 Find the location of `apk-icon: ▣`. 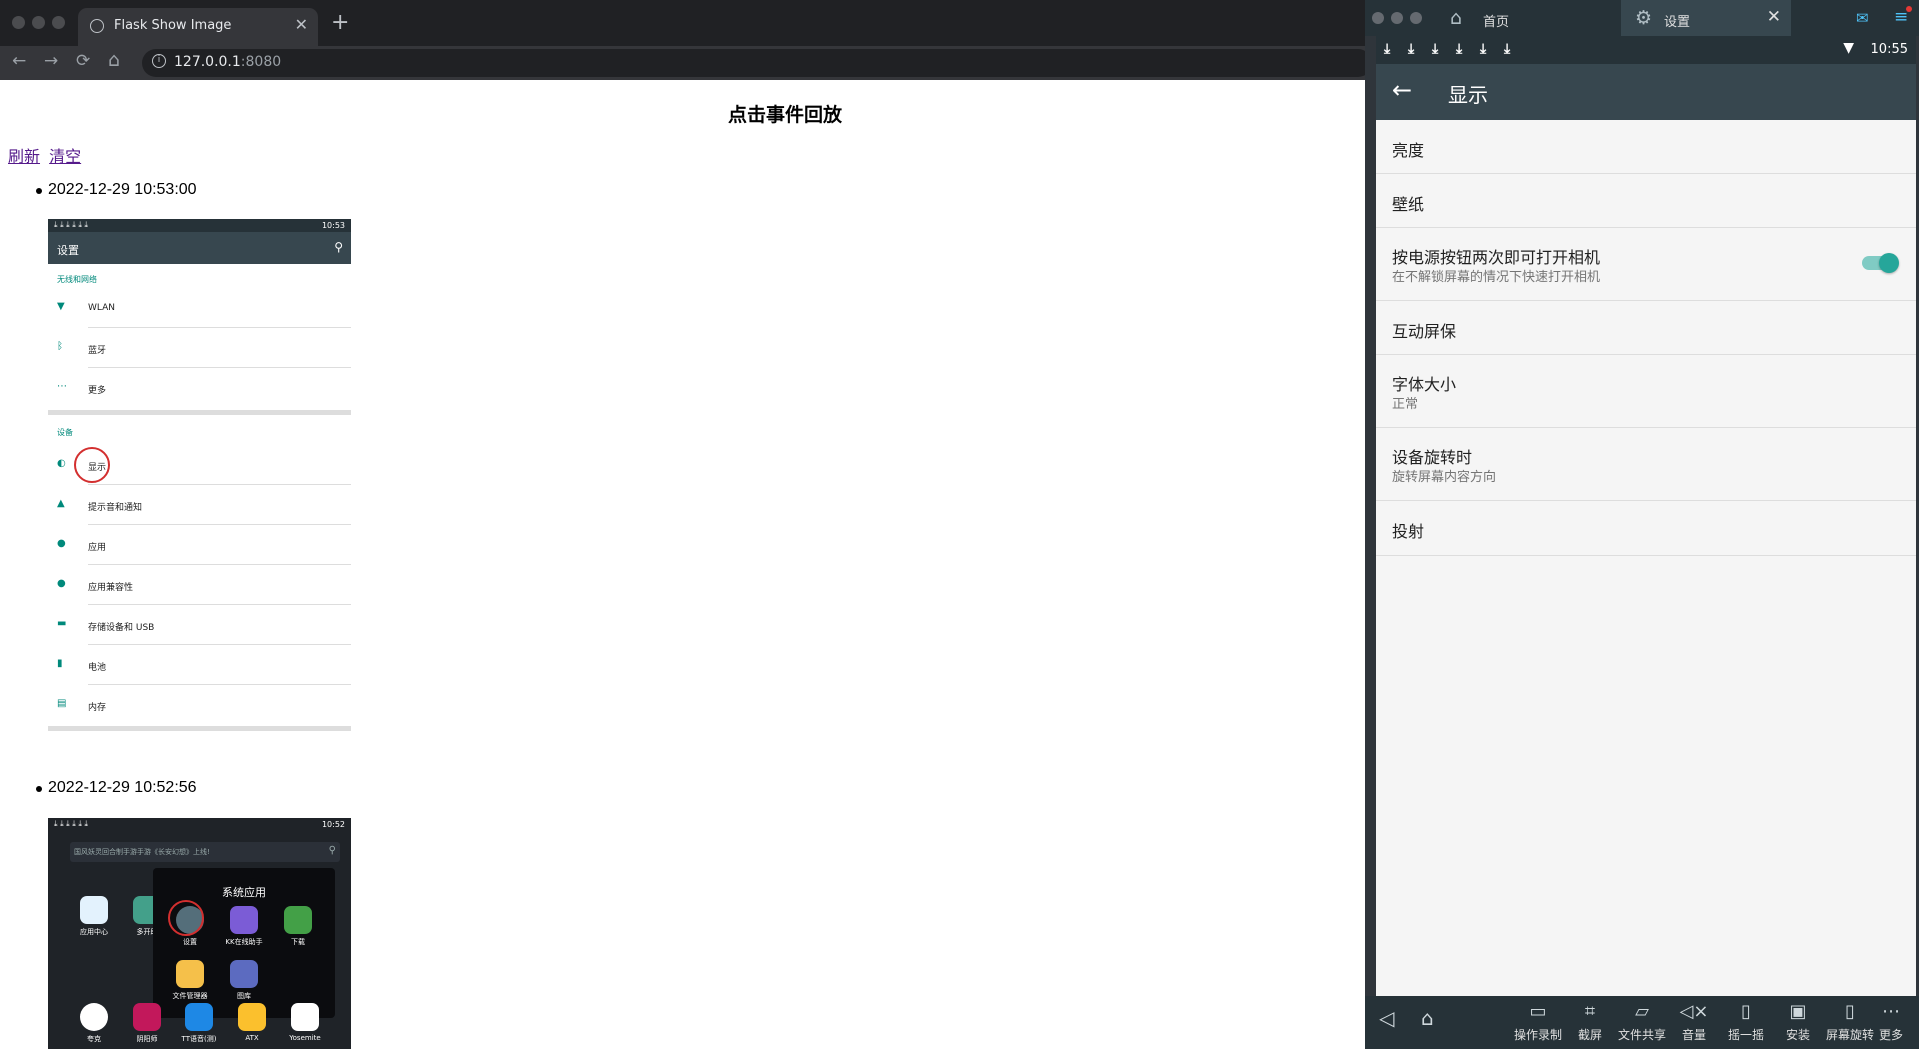

apk-icon: ▣ is located at coordinates (1798, 1011).